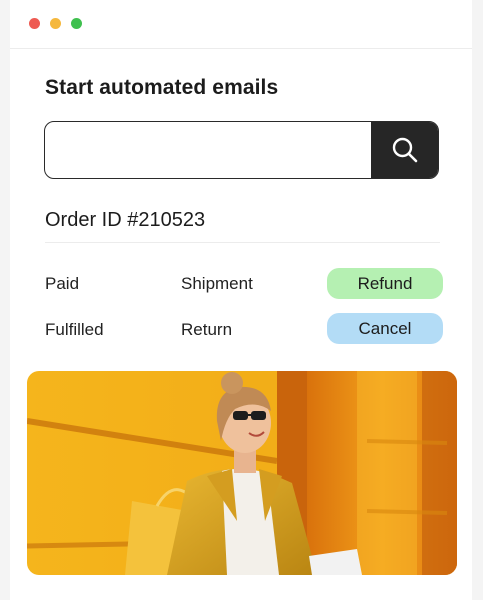 Image resolution: width=483 pixels, height=600 pixels. What do you see at coordinates (217, 283) in the screenshot?
I see `status-shipment: Shipment` at bounding box center [217, 283].